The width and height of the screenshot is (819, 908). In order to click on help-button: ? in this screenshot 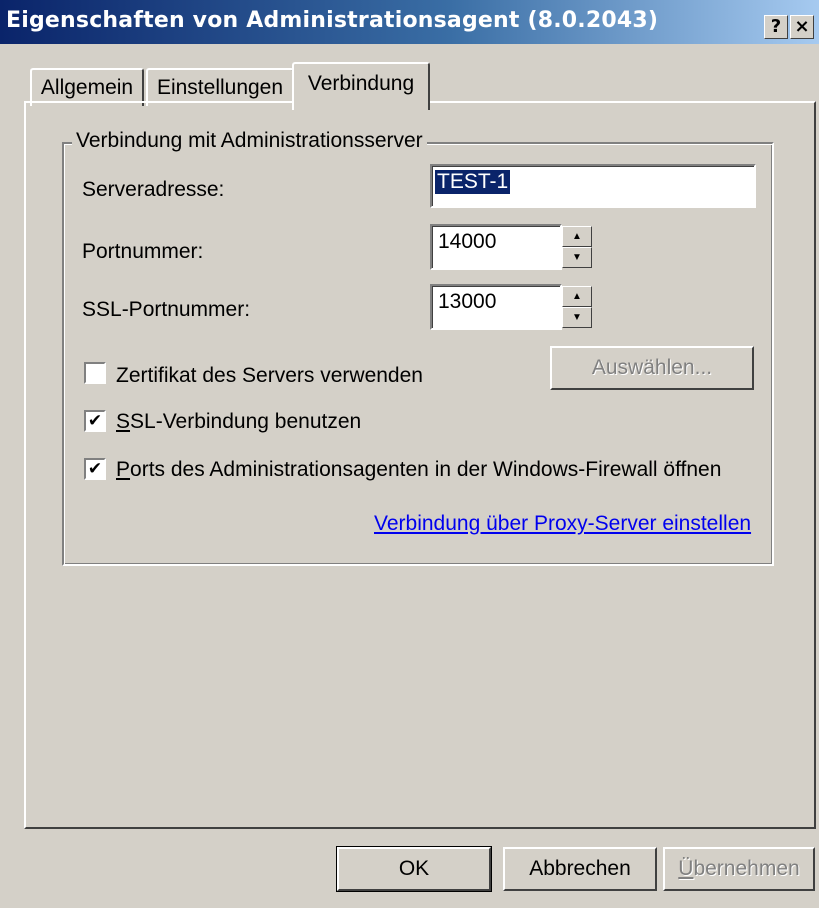, I will do `click(776, 27)`.